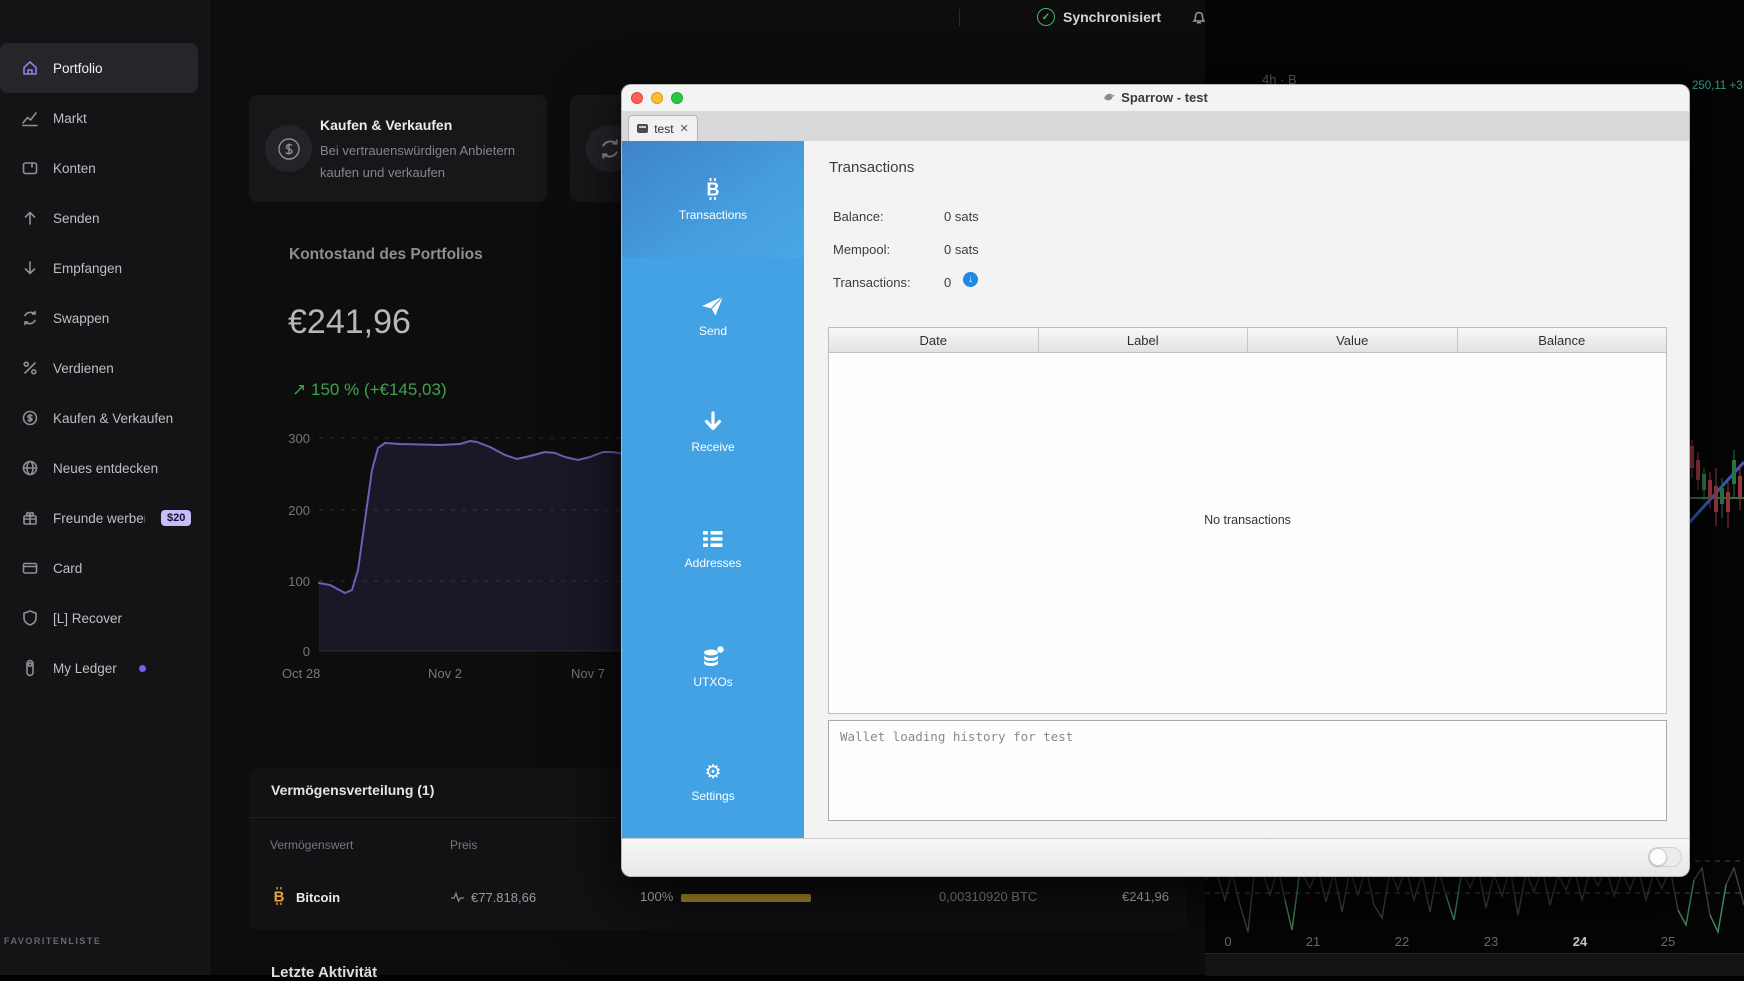 This screenshot has height=981, width=1744. What do you see at coordinates (713, 656) in the screenshot?
I see `coins-stack-icon` at bounding box center [713, 656].